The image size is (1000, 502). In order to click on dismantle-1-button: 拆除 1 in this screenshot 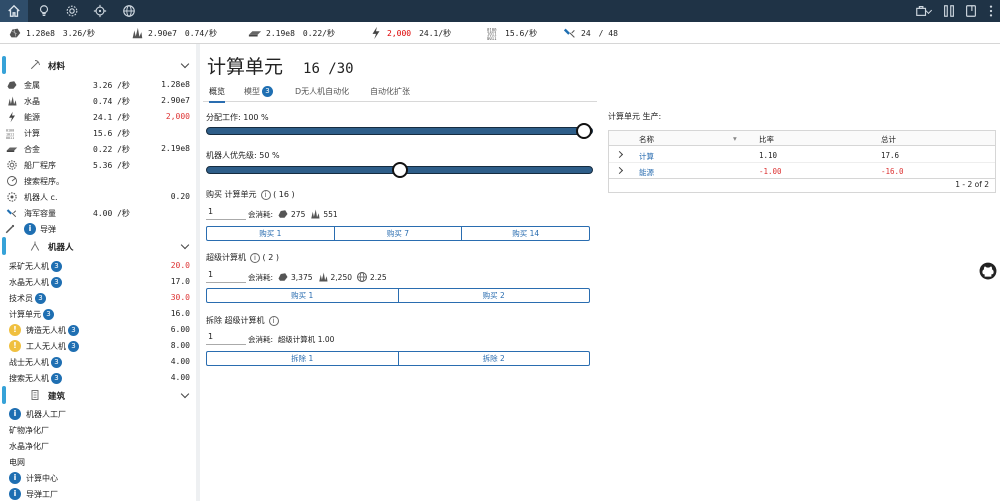, I will do `click(303, 358)`.